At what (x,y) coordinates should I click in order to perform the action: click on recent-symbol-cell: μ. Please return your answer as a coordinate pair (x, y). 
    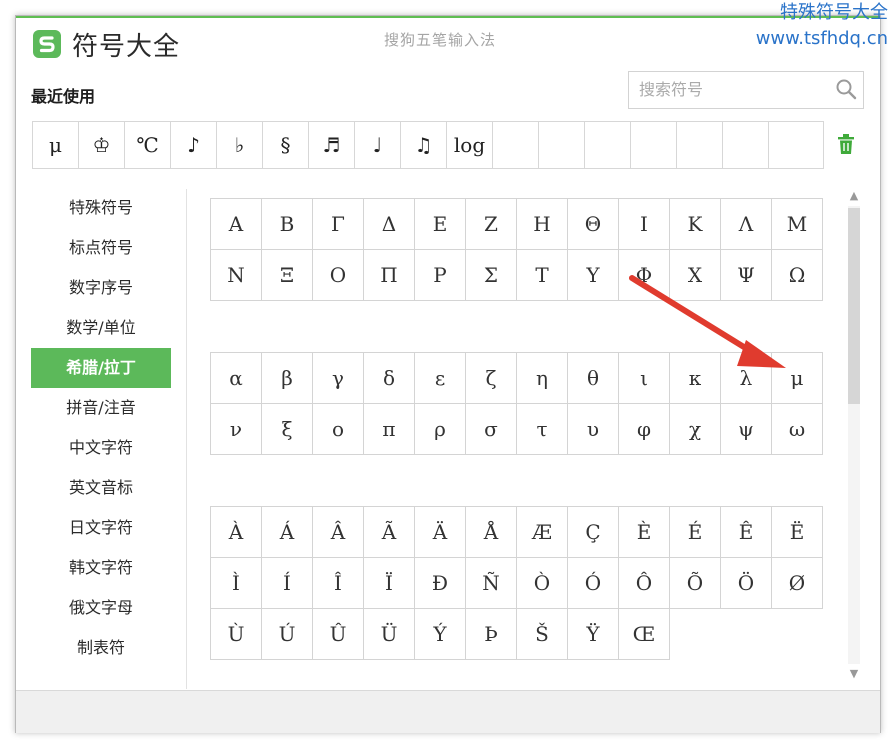
    Looking at the image, I should click on (56, 145).